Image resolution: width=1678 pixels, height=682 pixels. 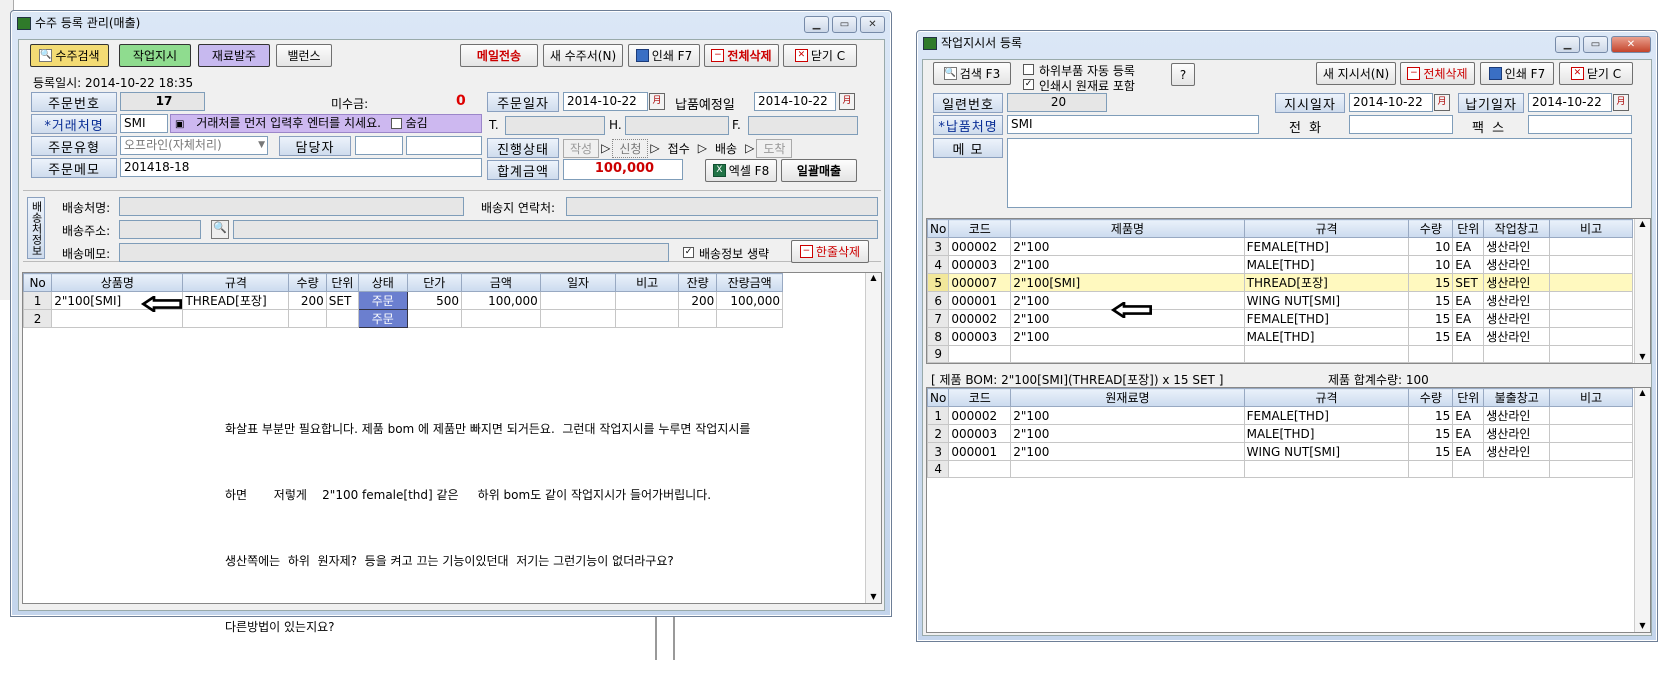 What do you see at coordinates (160, 229) in the screenshot?
I see `ship-zip-field` at bounding box center [160, 229].